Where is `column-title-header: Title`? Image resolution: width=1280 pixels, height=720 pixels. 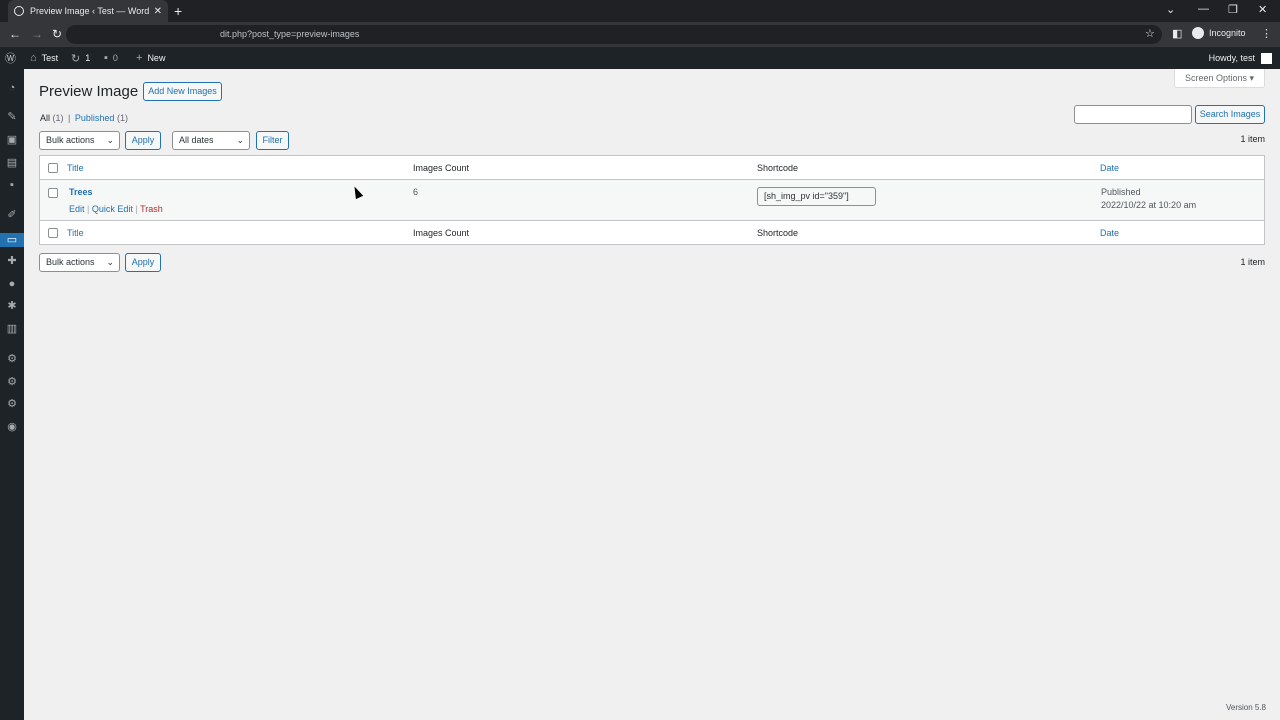
column-title-header: Title is located at coordinates (75, 168).